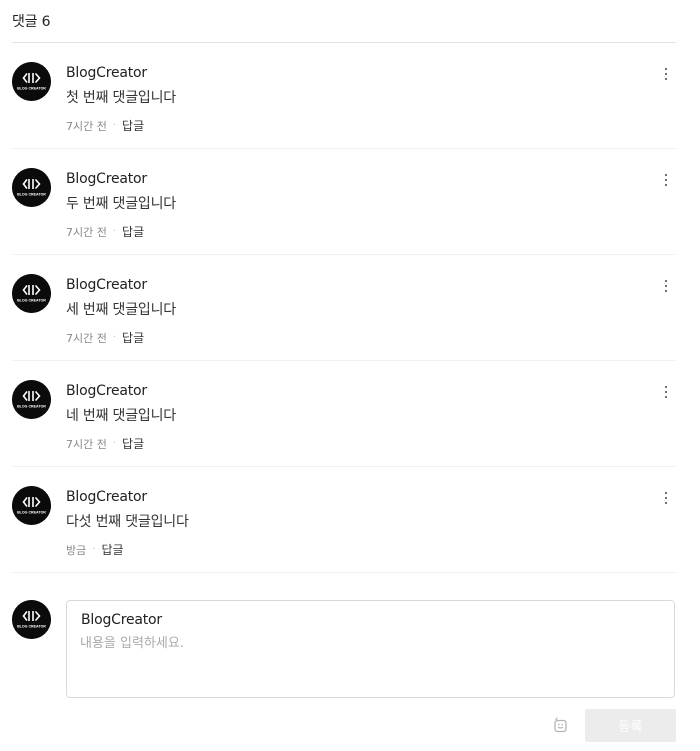 The height and width of the screenshot is (751, 700). What do you see at coordinates (561, 725) in the screenshot?
I see `emoticon-icon` at bounding box center [561, 725].